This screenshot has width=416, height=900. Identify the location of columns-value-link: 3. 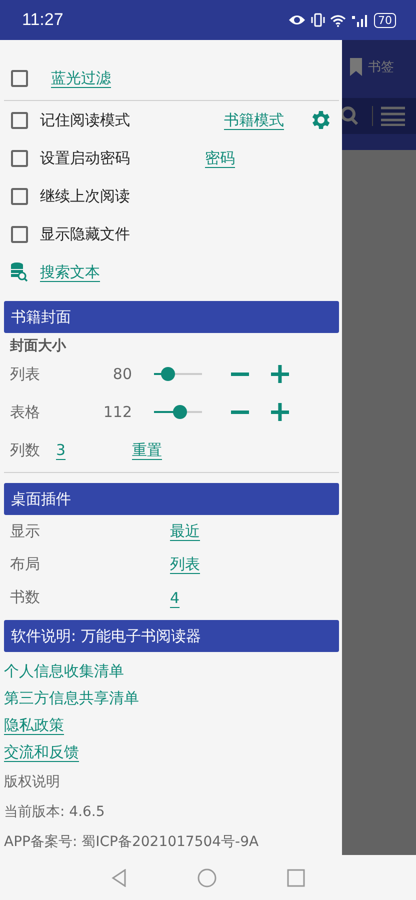
(94, 450).